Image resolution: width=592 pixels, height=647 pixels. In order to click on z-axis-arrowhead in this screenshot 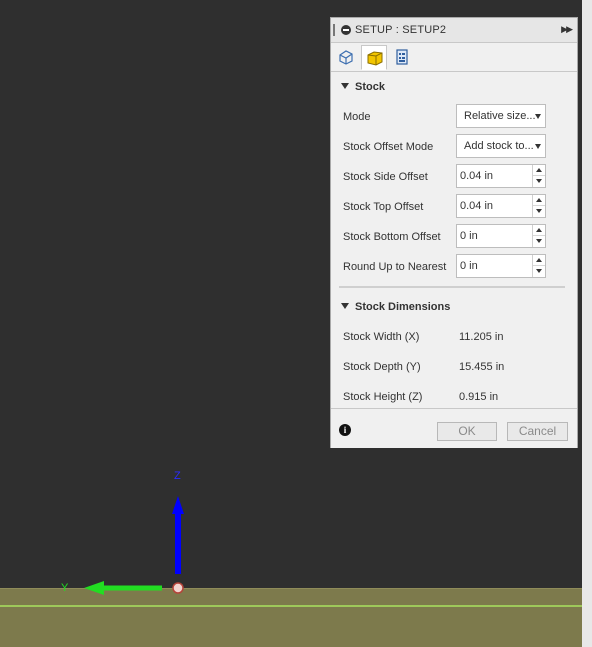, I will do `click(178, 505)`.